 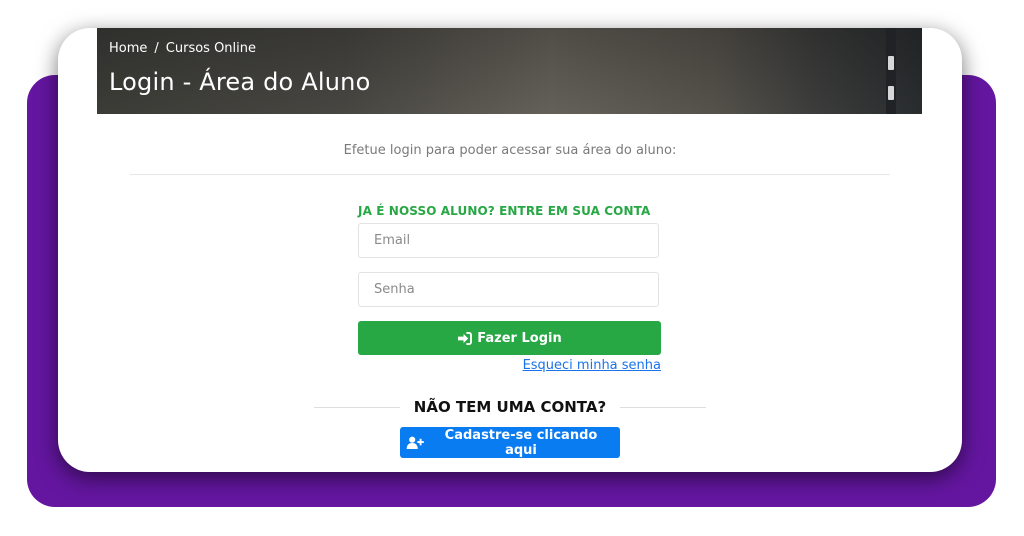 What do you see at coordinates (521, 442) in the screenshot?
I see `signup-button-label: Cadastre-se clicando aqui` at bounding box center [521, 442].